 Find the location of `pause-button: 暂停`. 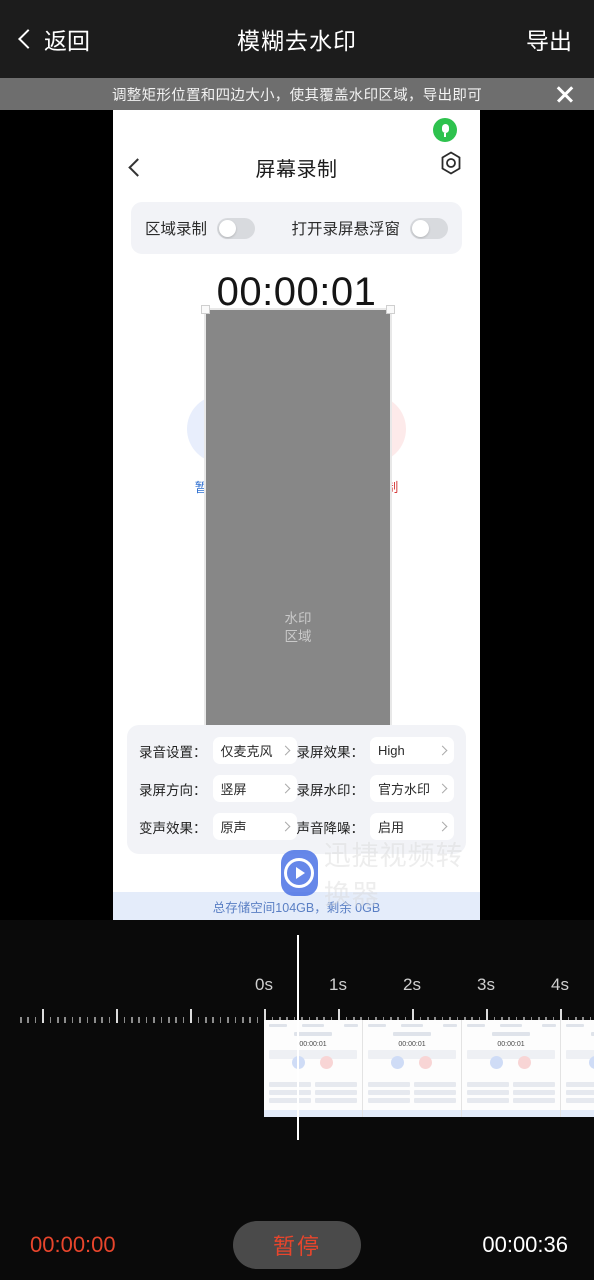

pause-button: 暂停 is located at coordinates (297, 1245).